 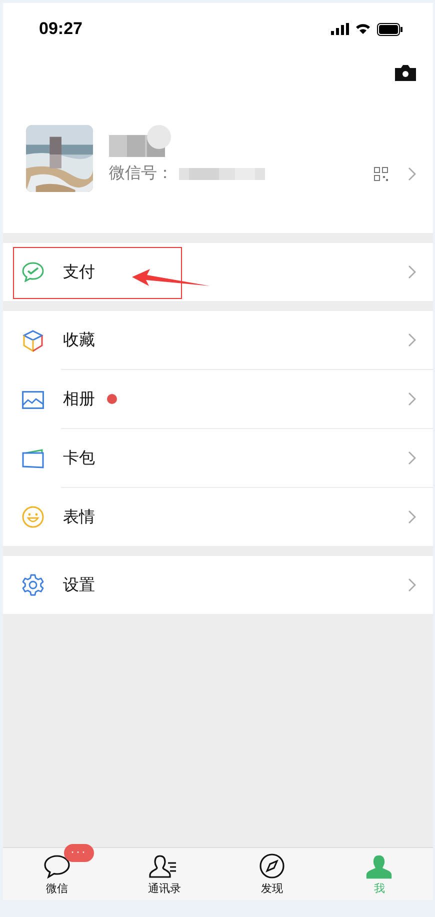 I want to click on wechat-id-label: 微信号：, so click(x=141, y=173).